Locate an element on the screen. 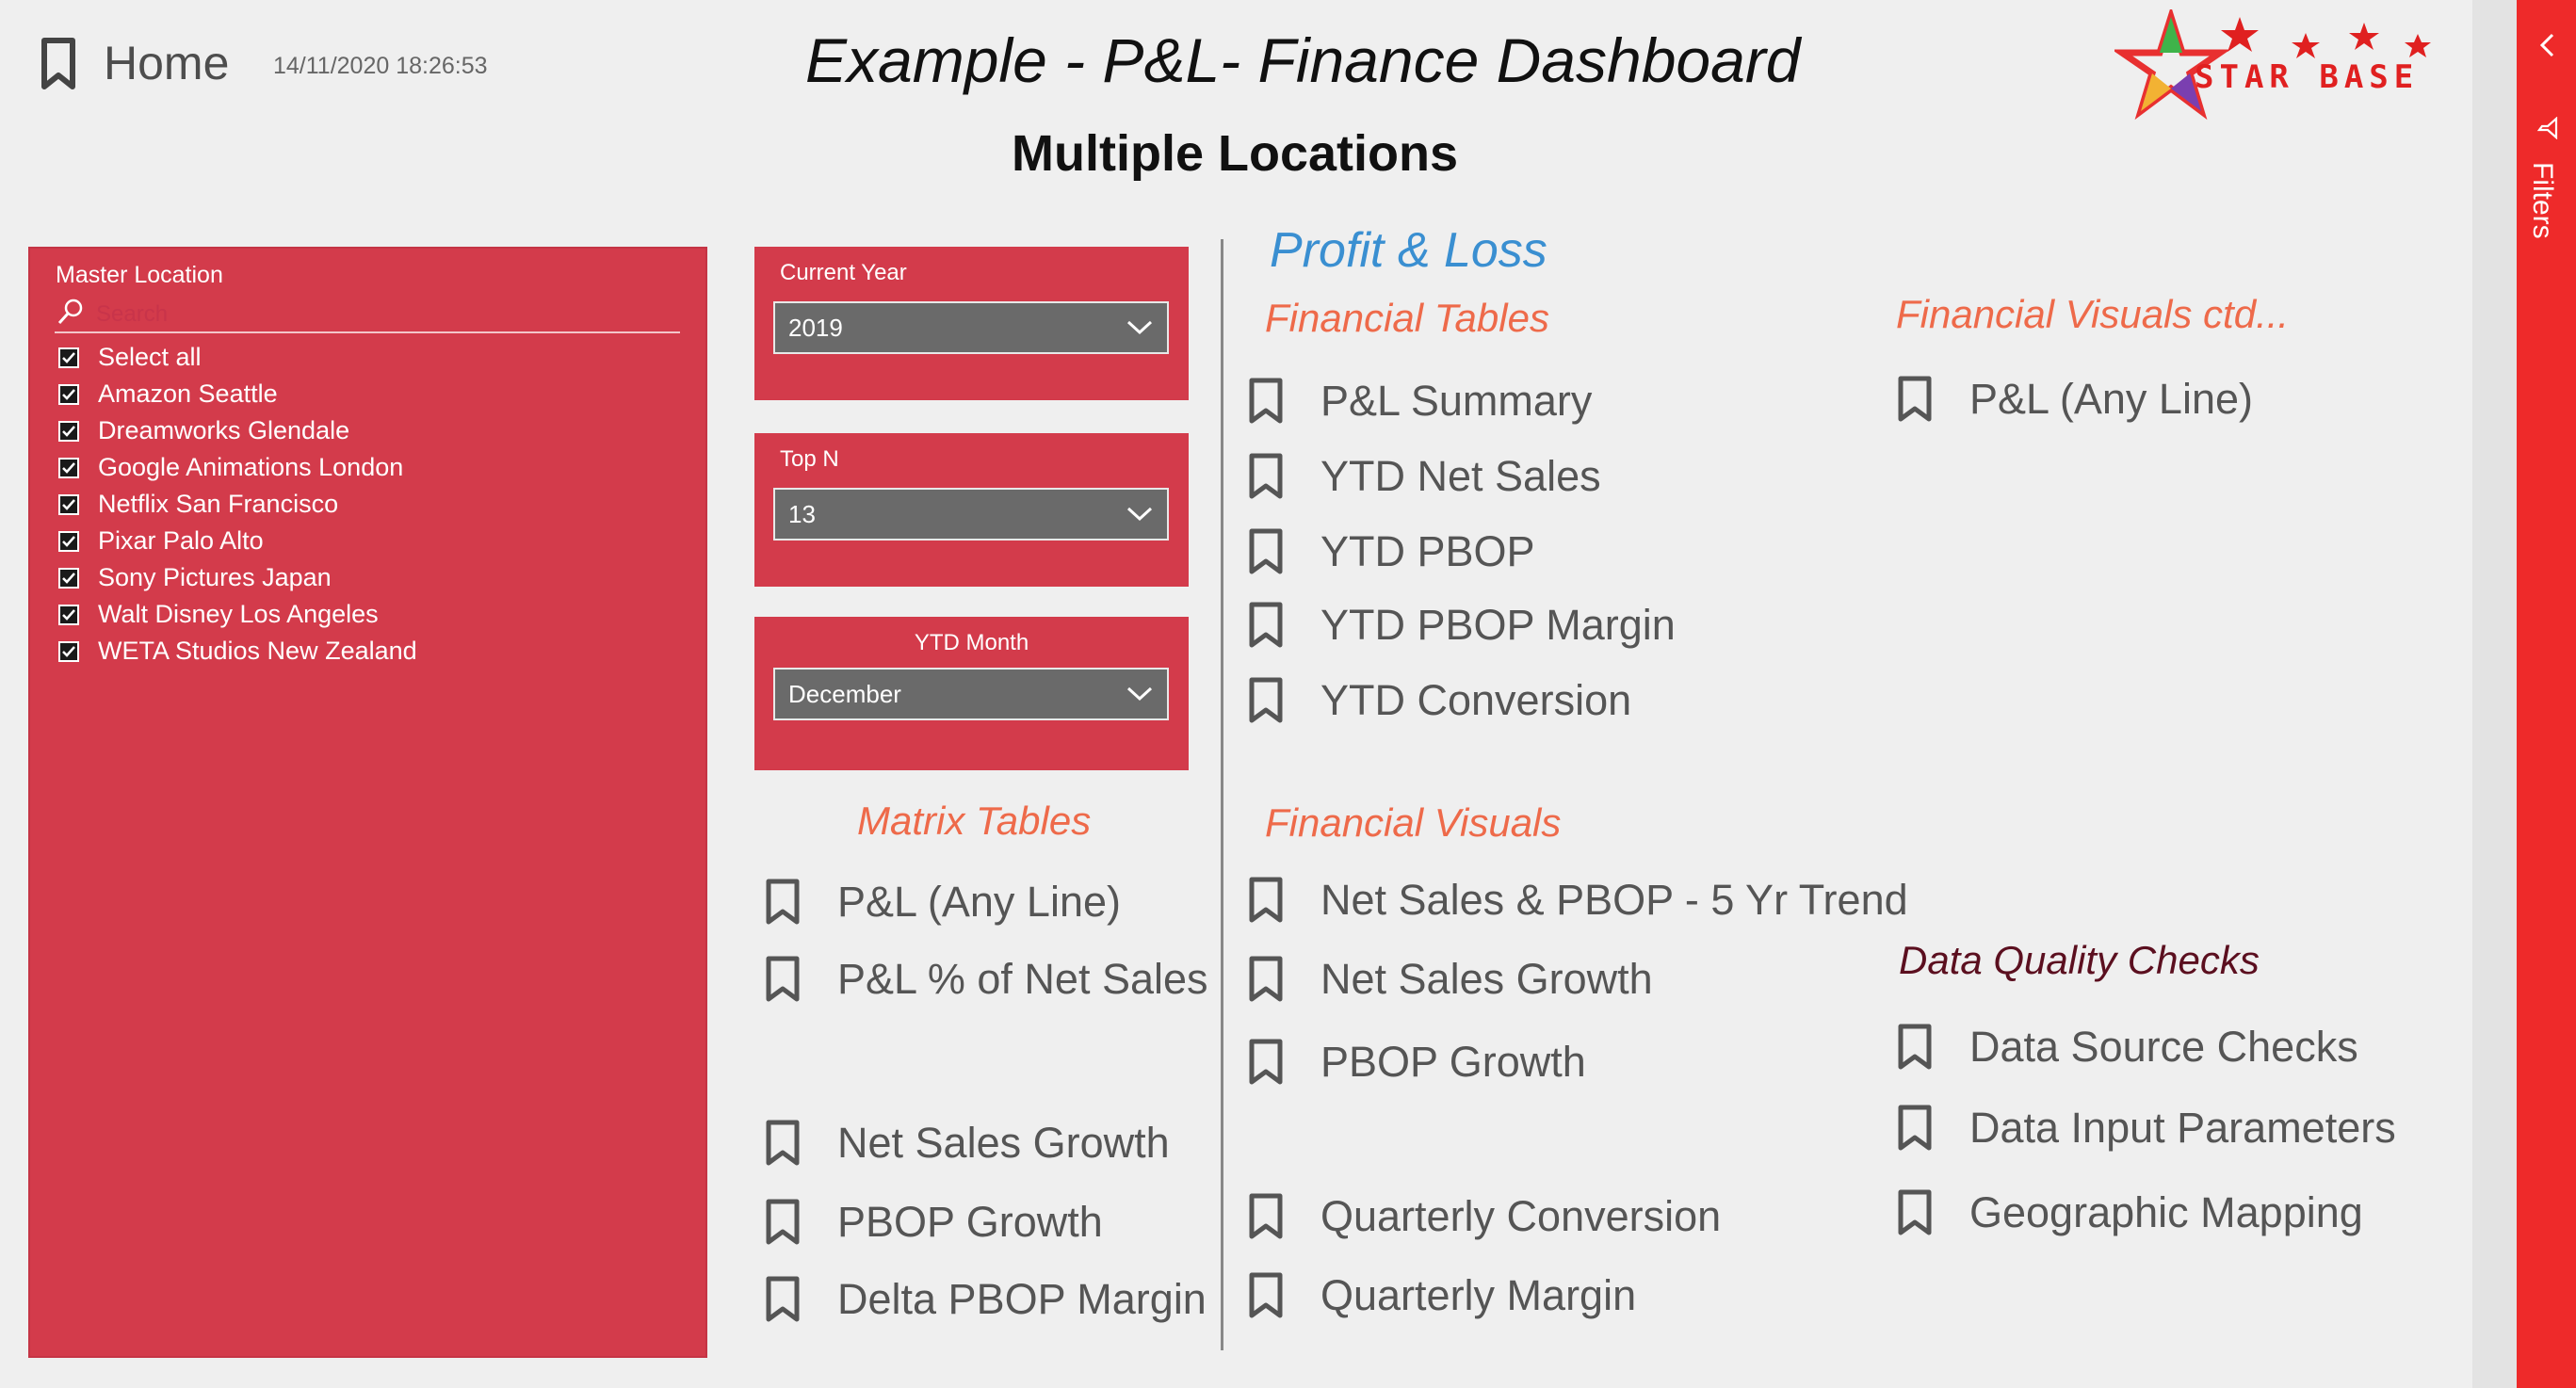 The height and width of the screenshot is (1388, 2576). matrix-link: P&L (Any Line) is located at coordinates (943, 903).